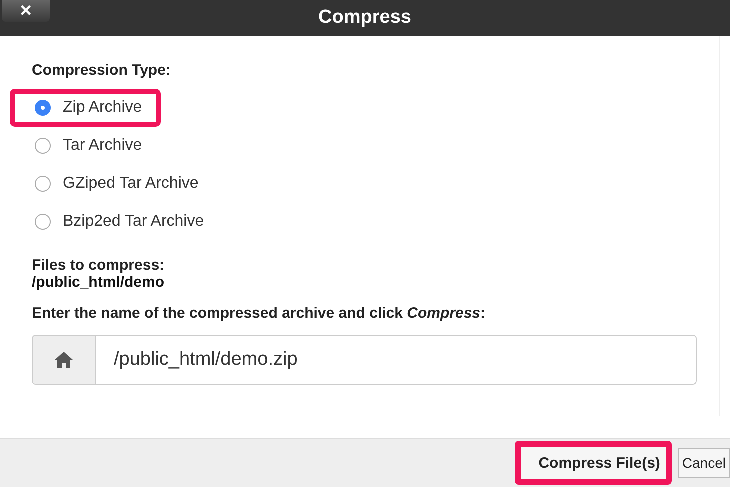 The height and width of the screenshot is (487, 730). Describe the element at coordinates (64, 360) in the screenshot. I see `home-icon` at that location.